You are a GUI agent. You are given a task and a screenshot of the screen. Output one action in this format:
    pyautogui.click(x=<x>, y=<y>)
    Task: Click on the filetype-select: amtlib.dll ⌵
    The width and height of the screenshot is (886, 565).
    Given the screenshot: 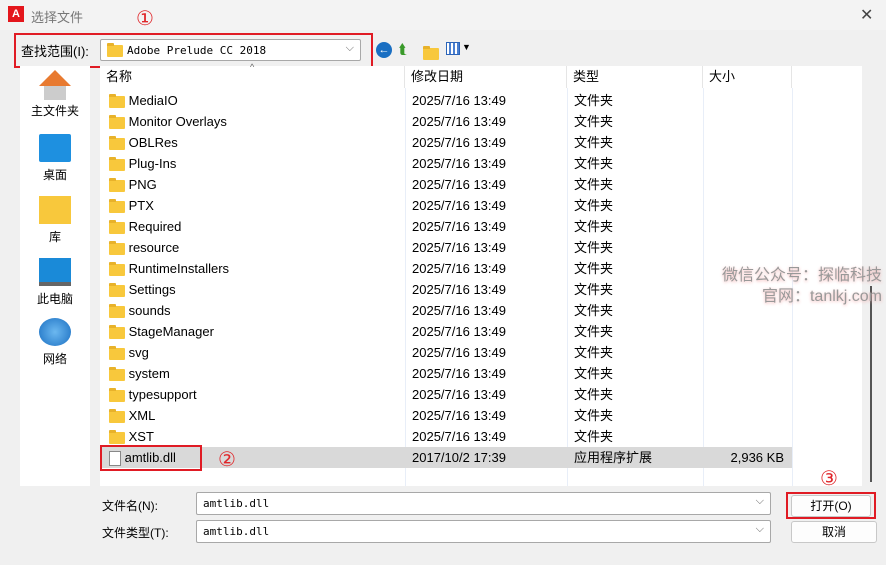 What is the action you would take?
    pyautogui.click(x=483, y=531)
    